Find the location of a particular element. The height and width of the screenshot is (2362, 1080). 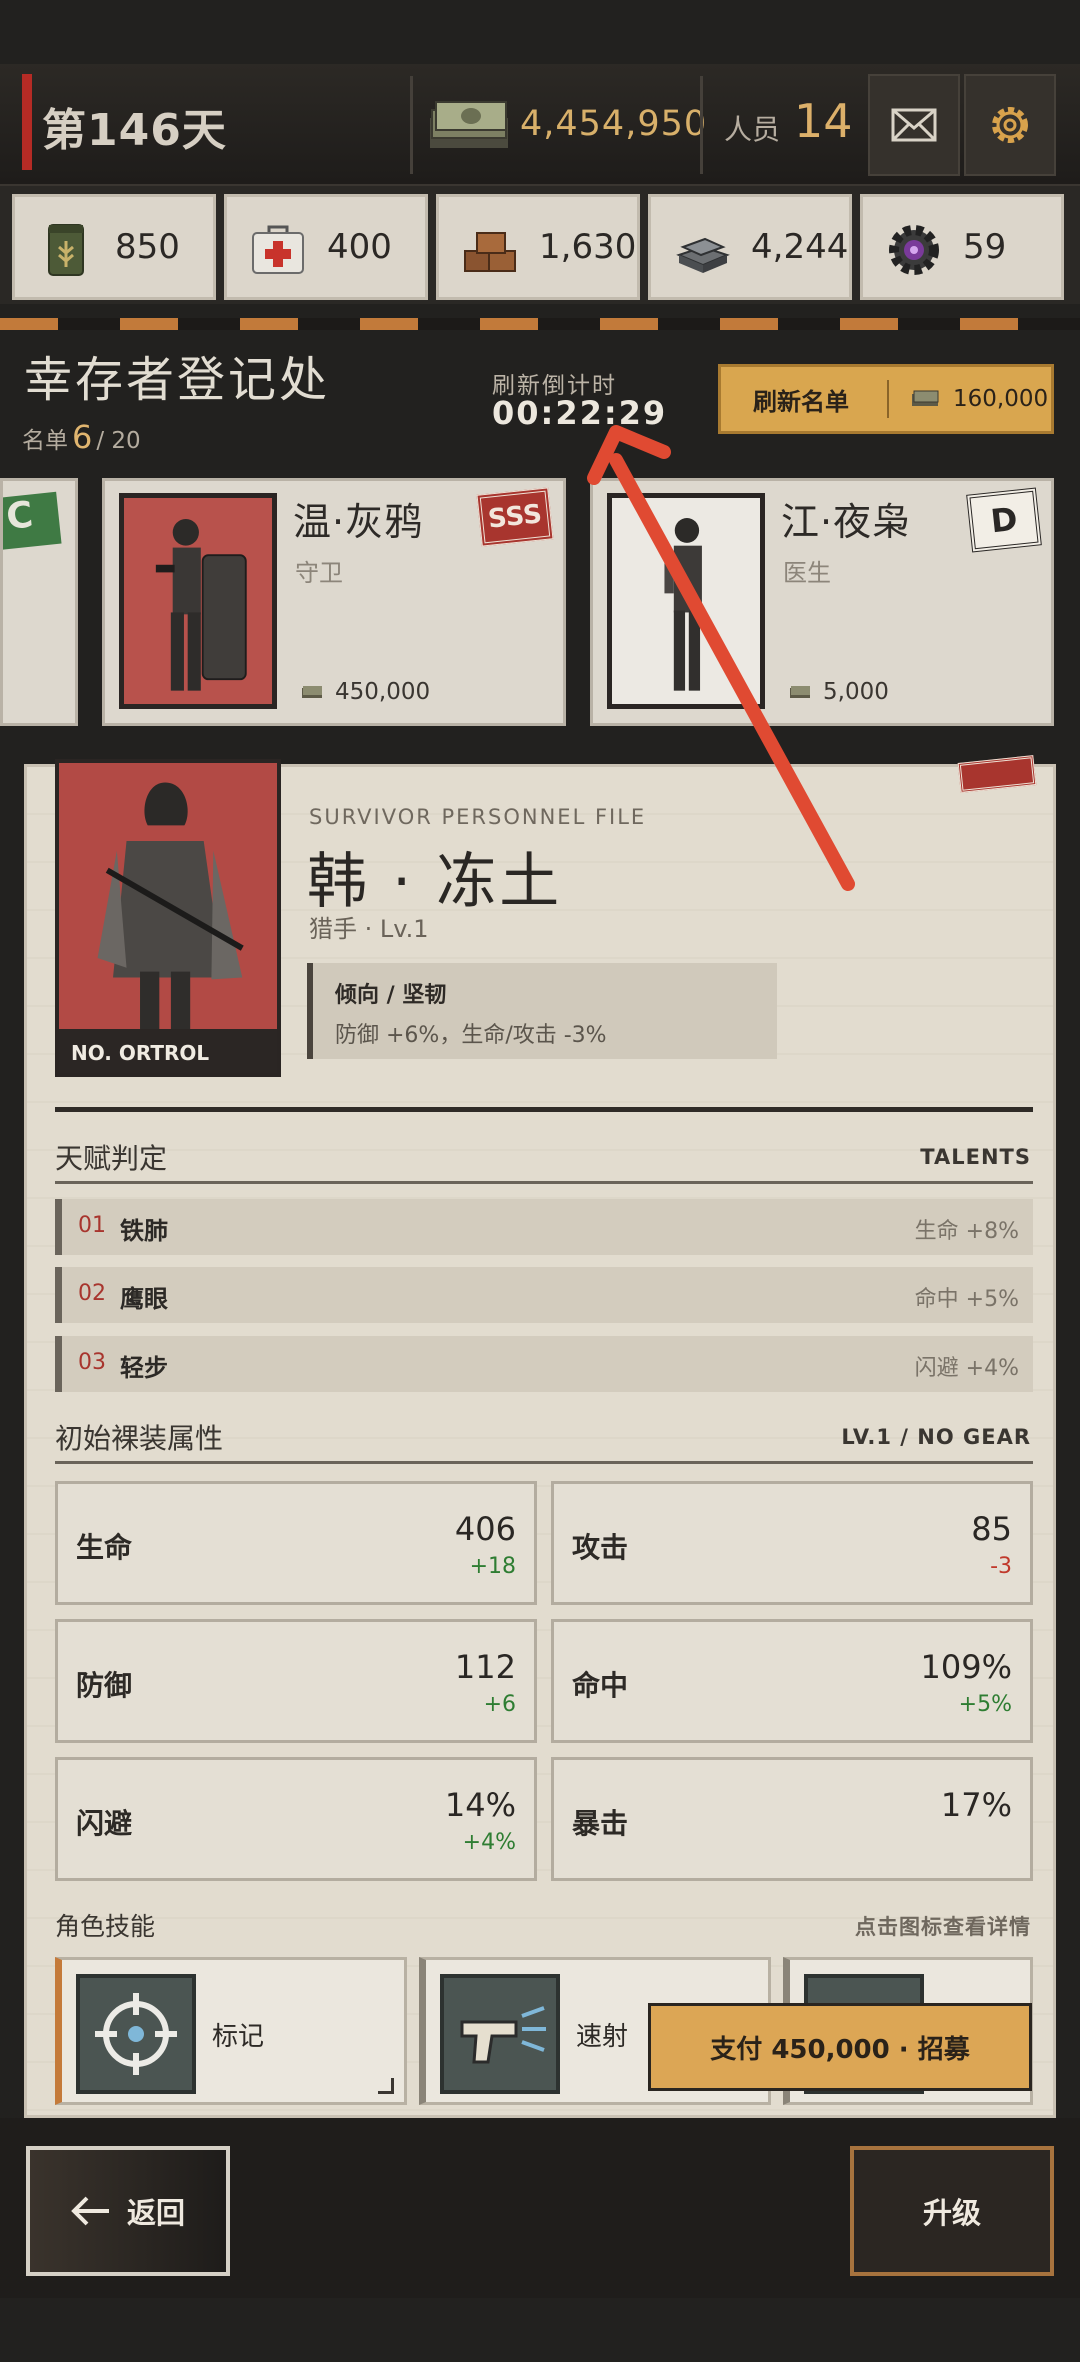

mail-button is located at coordinates (914, 125).